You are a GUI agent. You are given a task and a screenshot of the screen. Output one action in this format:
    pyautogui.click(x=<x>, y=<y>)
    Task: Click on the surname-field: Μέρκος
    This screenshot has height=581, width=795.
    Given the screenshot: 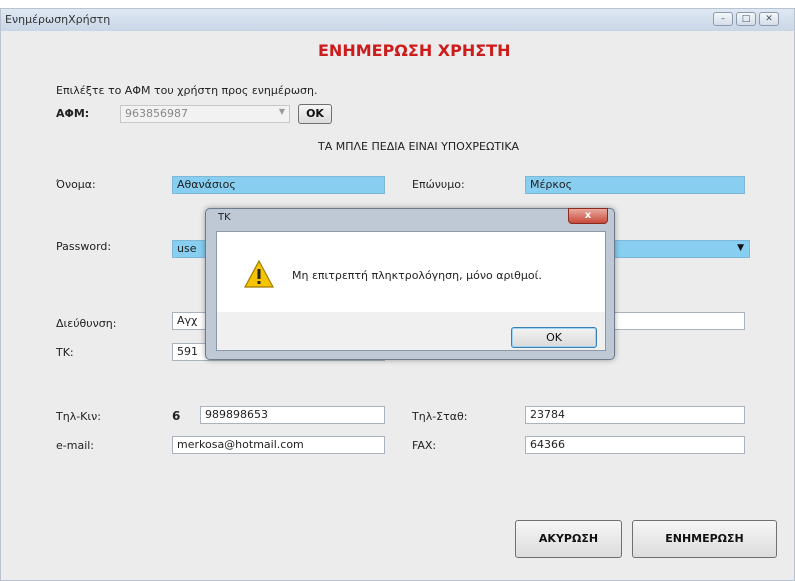 What is the action you would take?
    pyautogui.click(x=635, y=185)
    